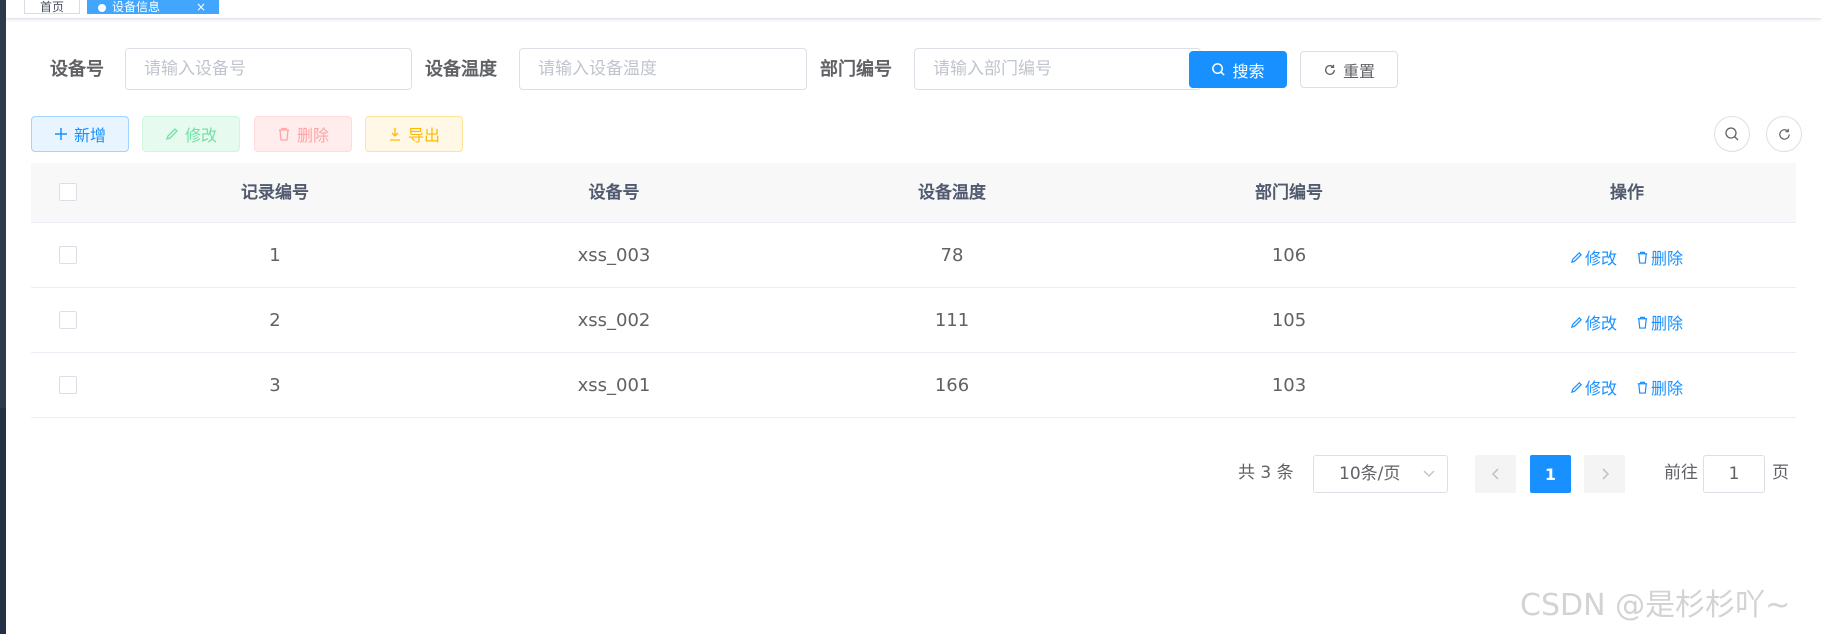  Describe the element at coordinates (52, 7) in the screenshot. I see `tag-home: 首页` at that location.